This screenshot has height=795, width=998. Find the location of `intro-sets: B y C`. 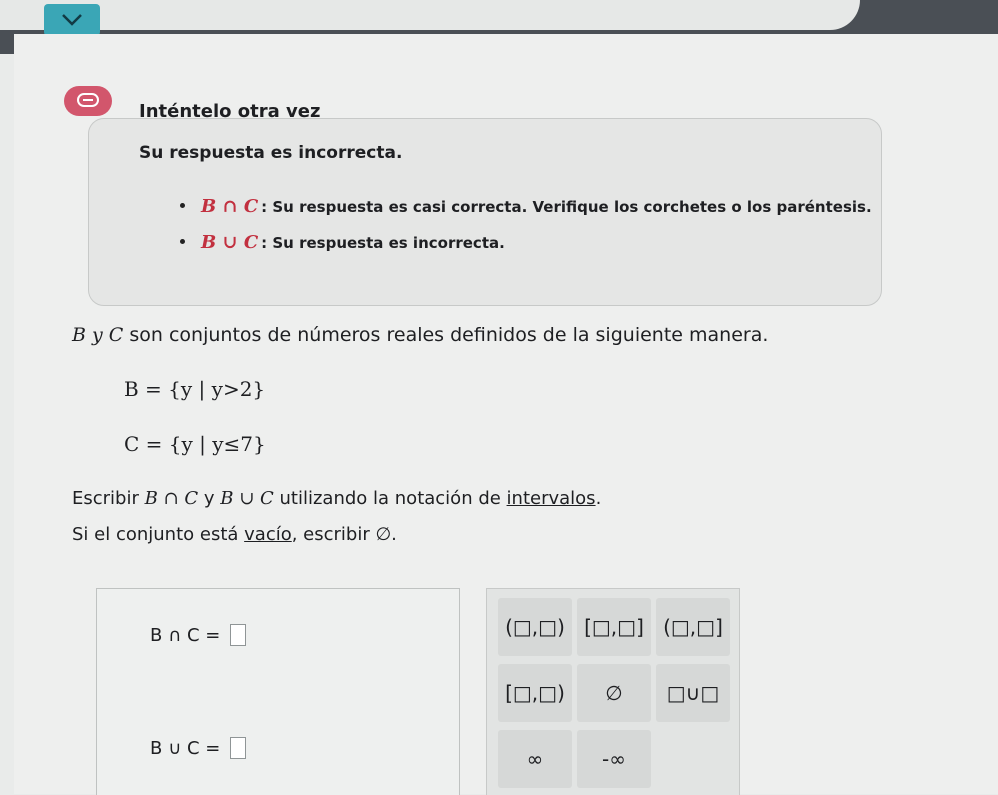

intro-sets: B y C is located at coordinates (98, 335).